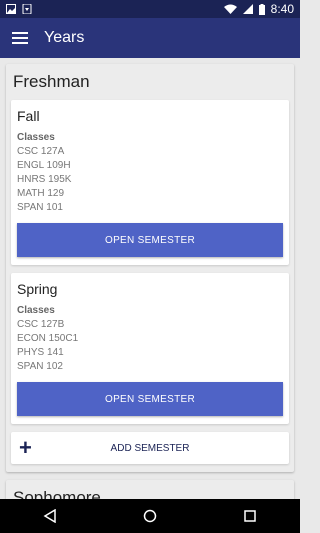 The image size is (320, 533). What do you see at coordinates (247, 9) in the screenshot?
I see `signal-icon` at bounding box center [247, 9].